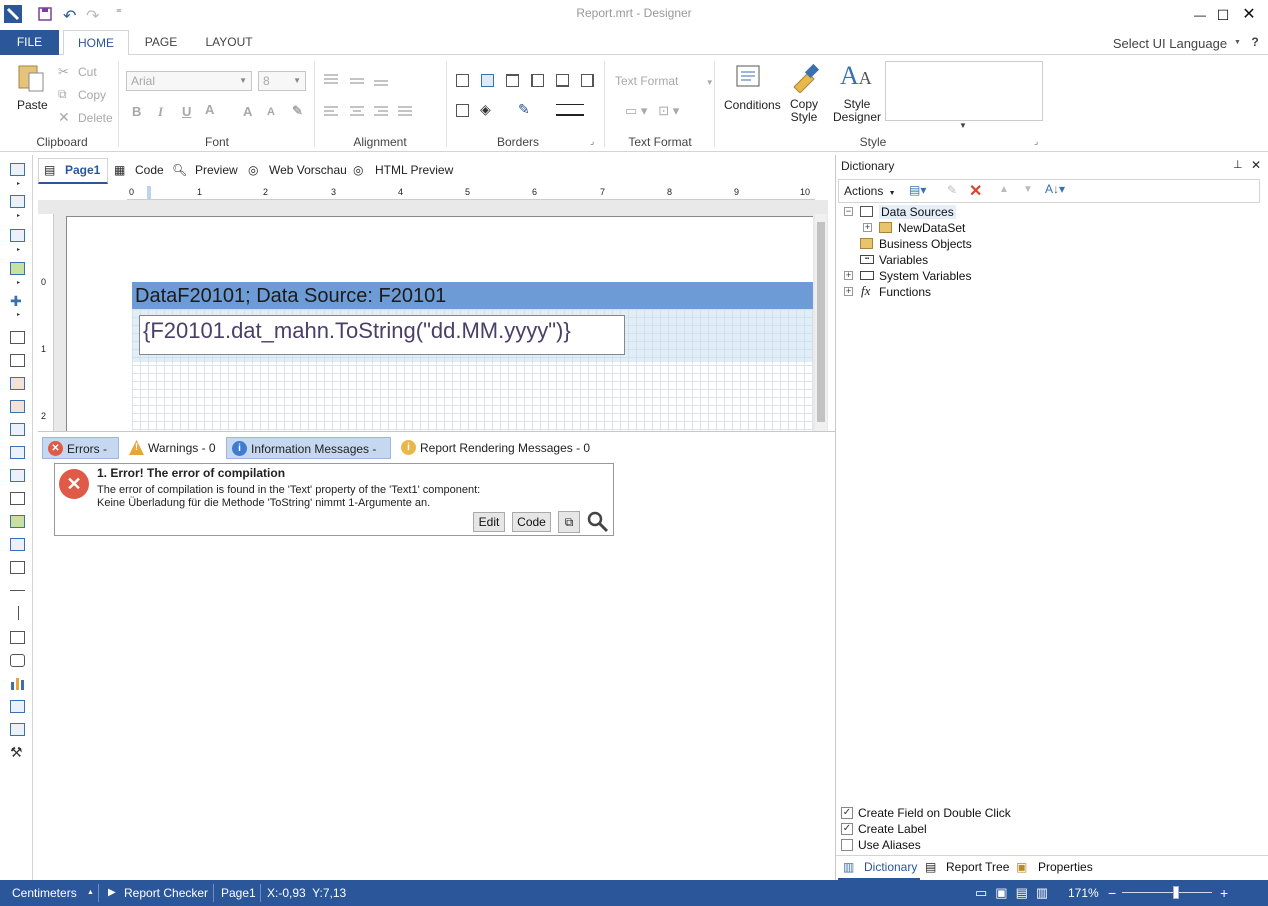  I want to click on zoom-slider-track, so click(1167, 892).